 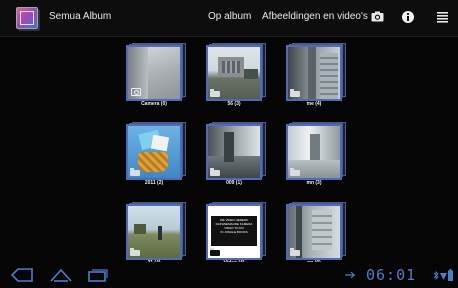 What do you see at coordinates (80, 16) in the screenshot?
I see `page-title: Semua Album` at bounding box center [80, 16].